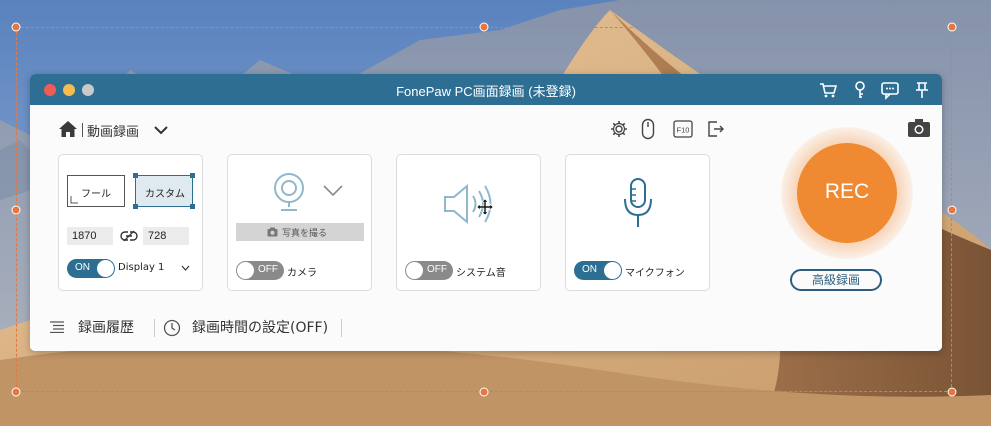 The image size is (991, 426). What do you see at coordinates (166, 236) in the screenshot?
I see `height-input: 728` at bounding box center [166, 236].